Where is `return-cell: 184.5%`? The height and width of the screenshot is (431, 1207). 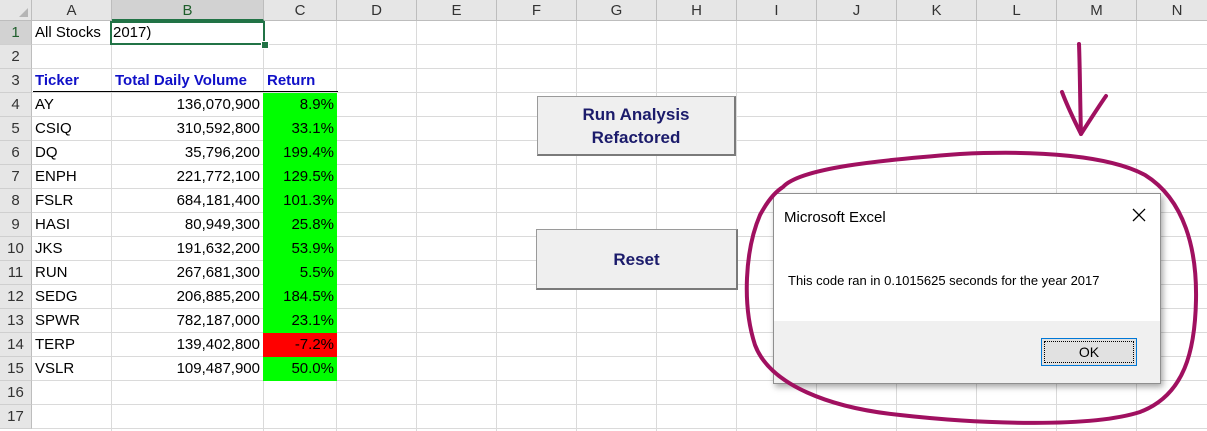
return-cell: 184.5% is located at coordinates (300, 297).